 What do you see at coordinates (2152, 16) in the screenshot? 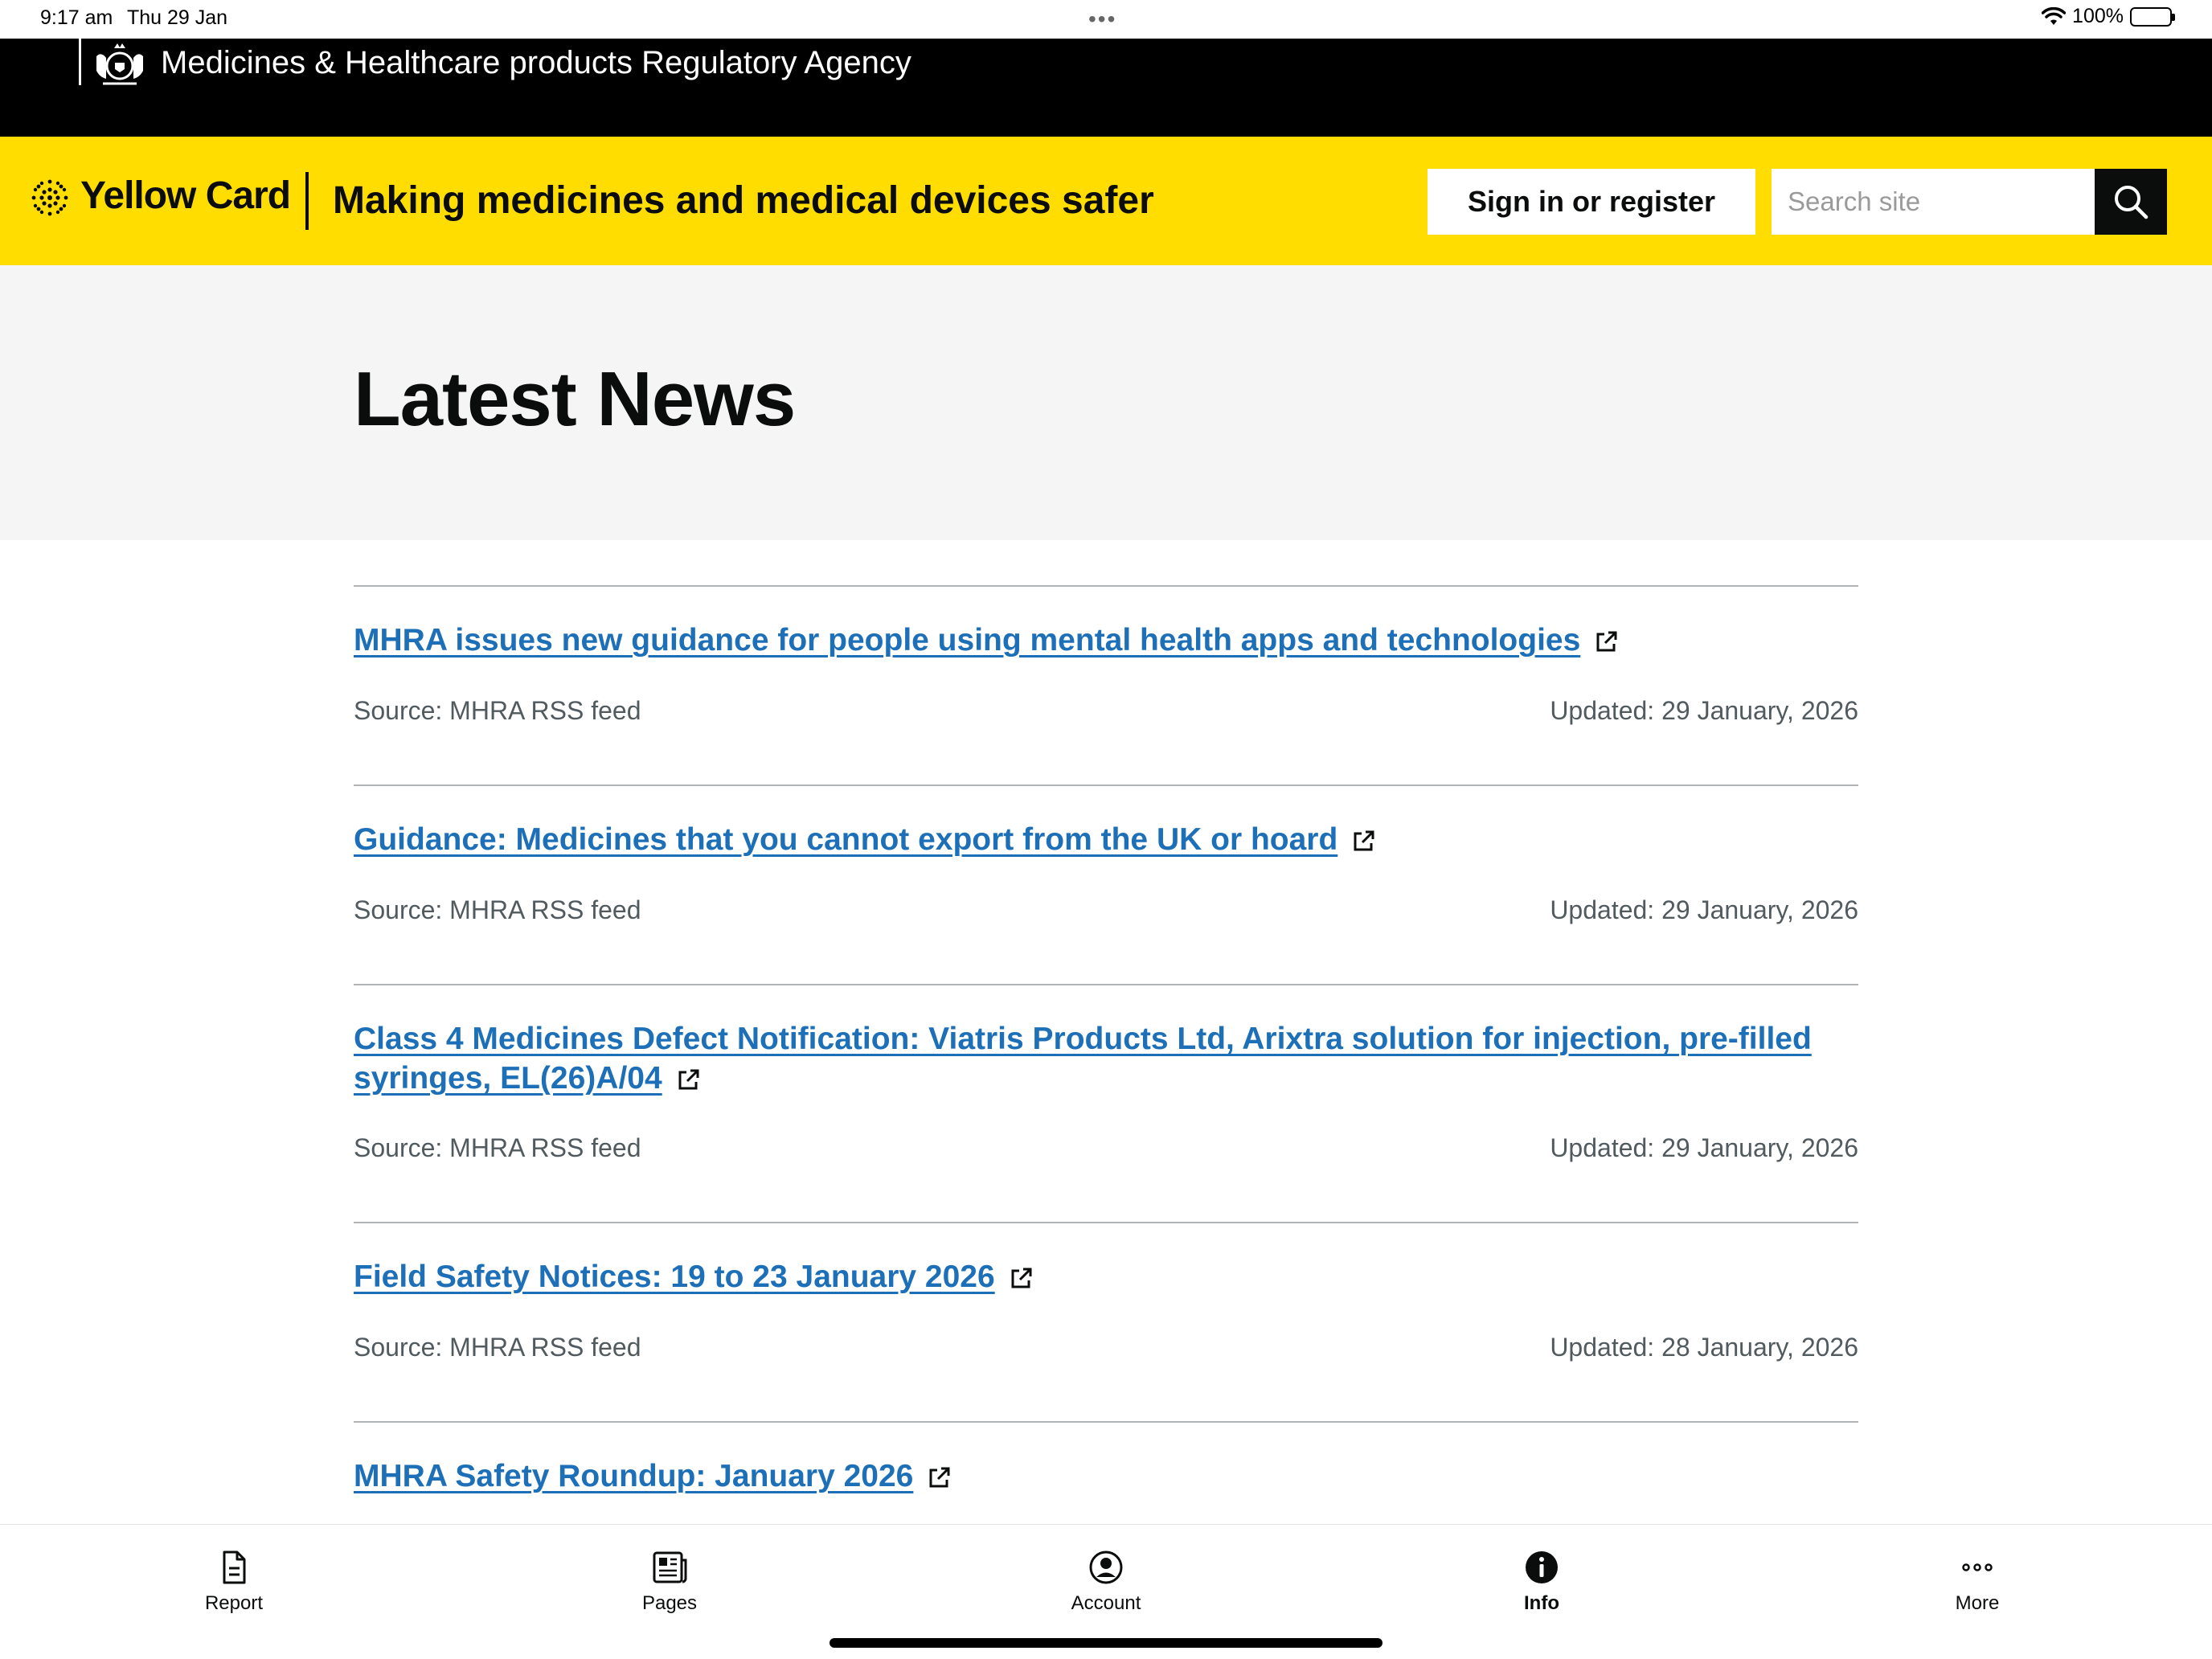
I see `battery-icon` at bounding box center [2152, 16].